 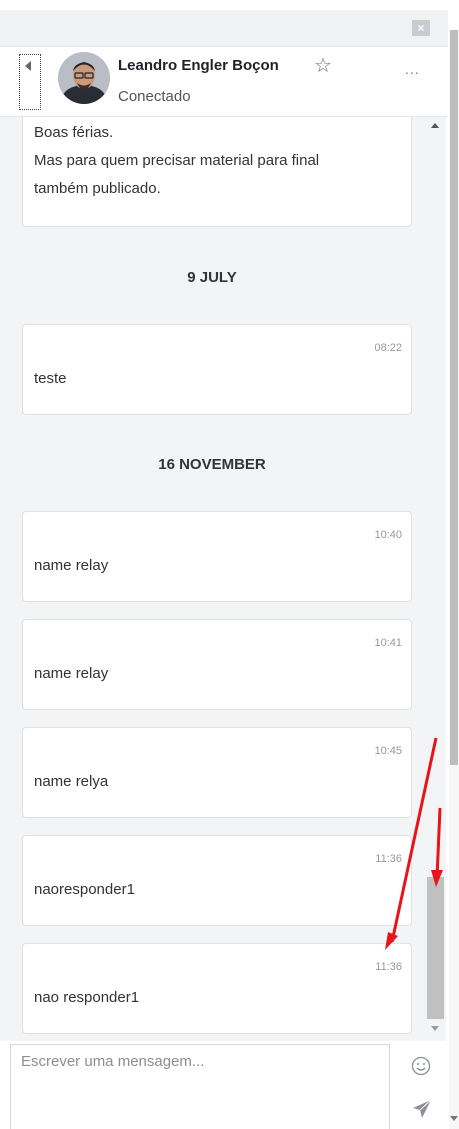 I want to click on close-icon: ×, so click(x=421, y=28).